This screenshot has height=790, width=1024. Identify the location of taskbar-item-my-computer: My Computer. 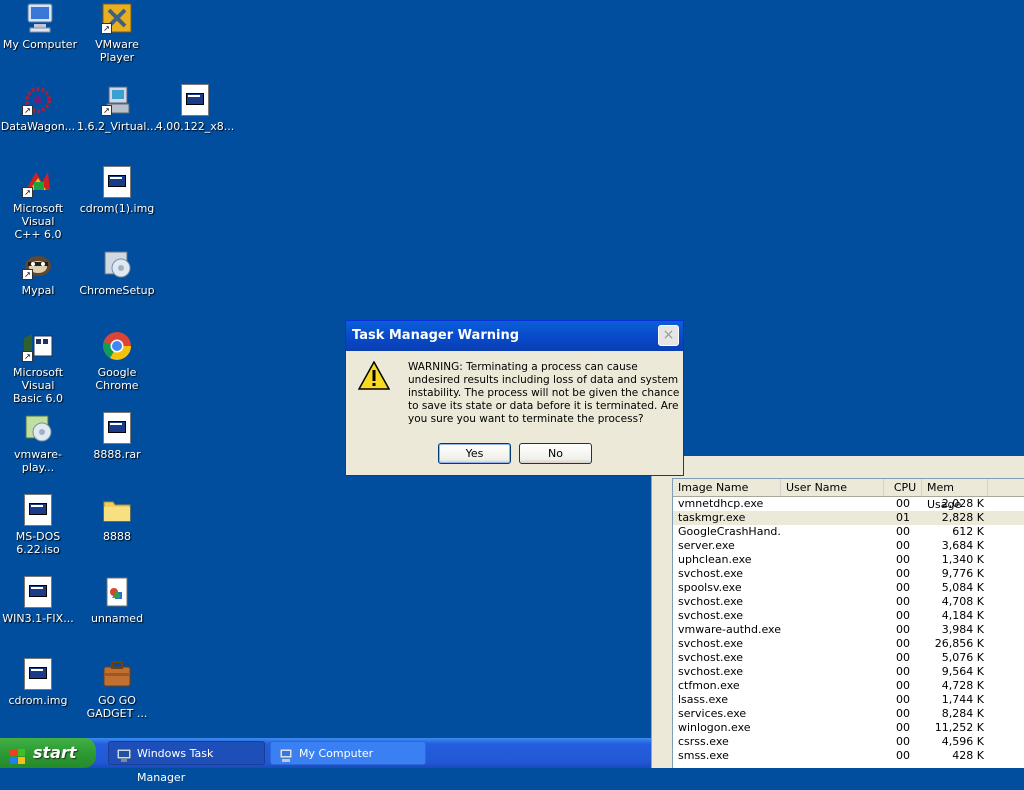
(348, 753).